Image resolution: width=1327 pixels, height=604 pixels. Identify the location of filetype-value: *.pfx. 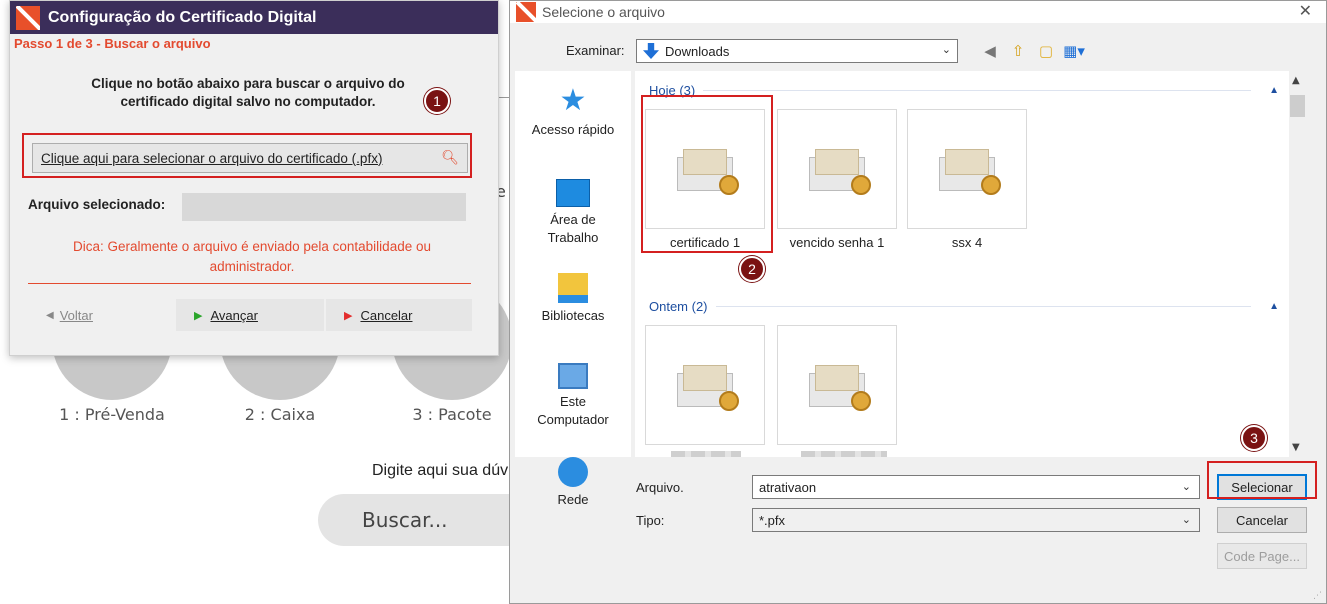
(772, 520).